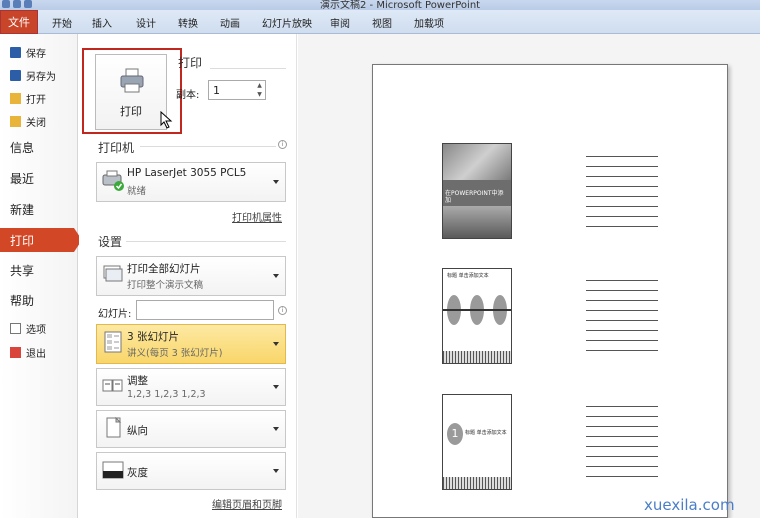  Describe the element at coordinates (190, 63) in the screenshot. I see `print-heading: 打印` at that location.